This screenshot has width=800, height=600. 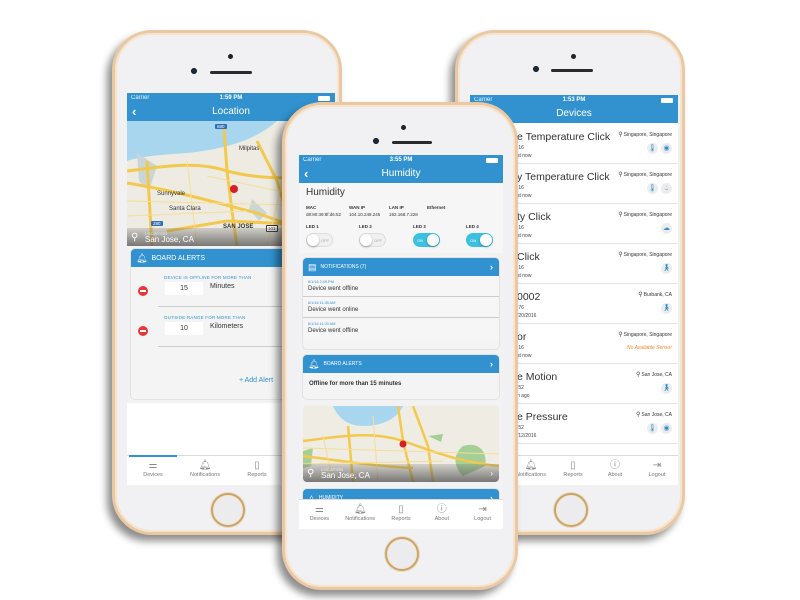 What do you see at coordinates (319, 240) in the screenshot?
I see `led-1-toggle: OFF` at bounding box center [319, 240].